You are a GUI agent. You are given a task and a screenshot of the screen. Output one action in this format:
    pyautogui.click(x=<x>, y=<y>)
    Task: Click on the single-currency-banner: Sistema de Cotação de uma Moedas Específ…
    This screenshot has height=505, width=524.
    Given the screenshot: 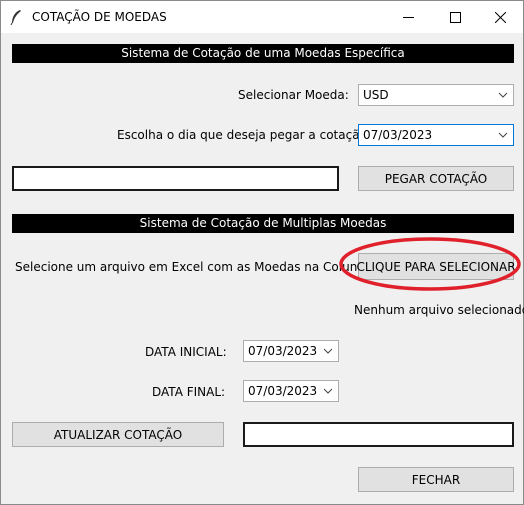 What is the action you would take?
    pyautogui.click(x=263, y=53)
    